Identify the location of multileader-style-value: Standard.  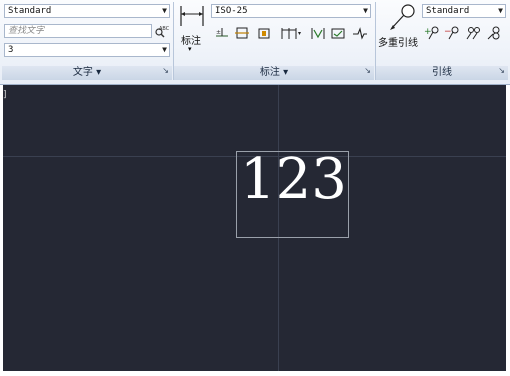
(448, 11).